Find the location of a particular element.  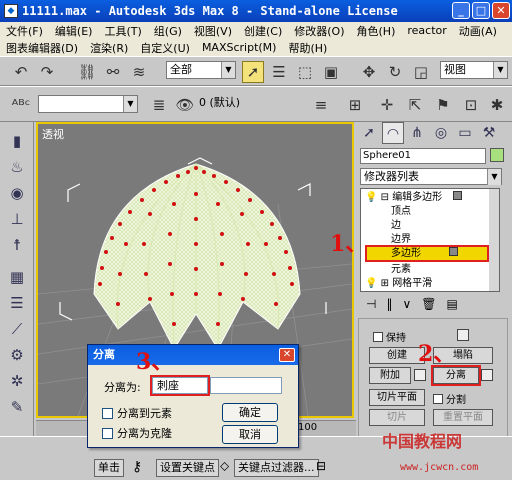

display-tab-icon: ▭ is located at coordinates (465, 133).